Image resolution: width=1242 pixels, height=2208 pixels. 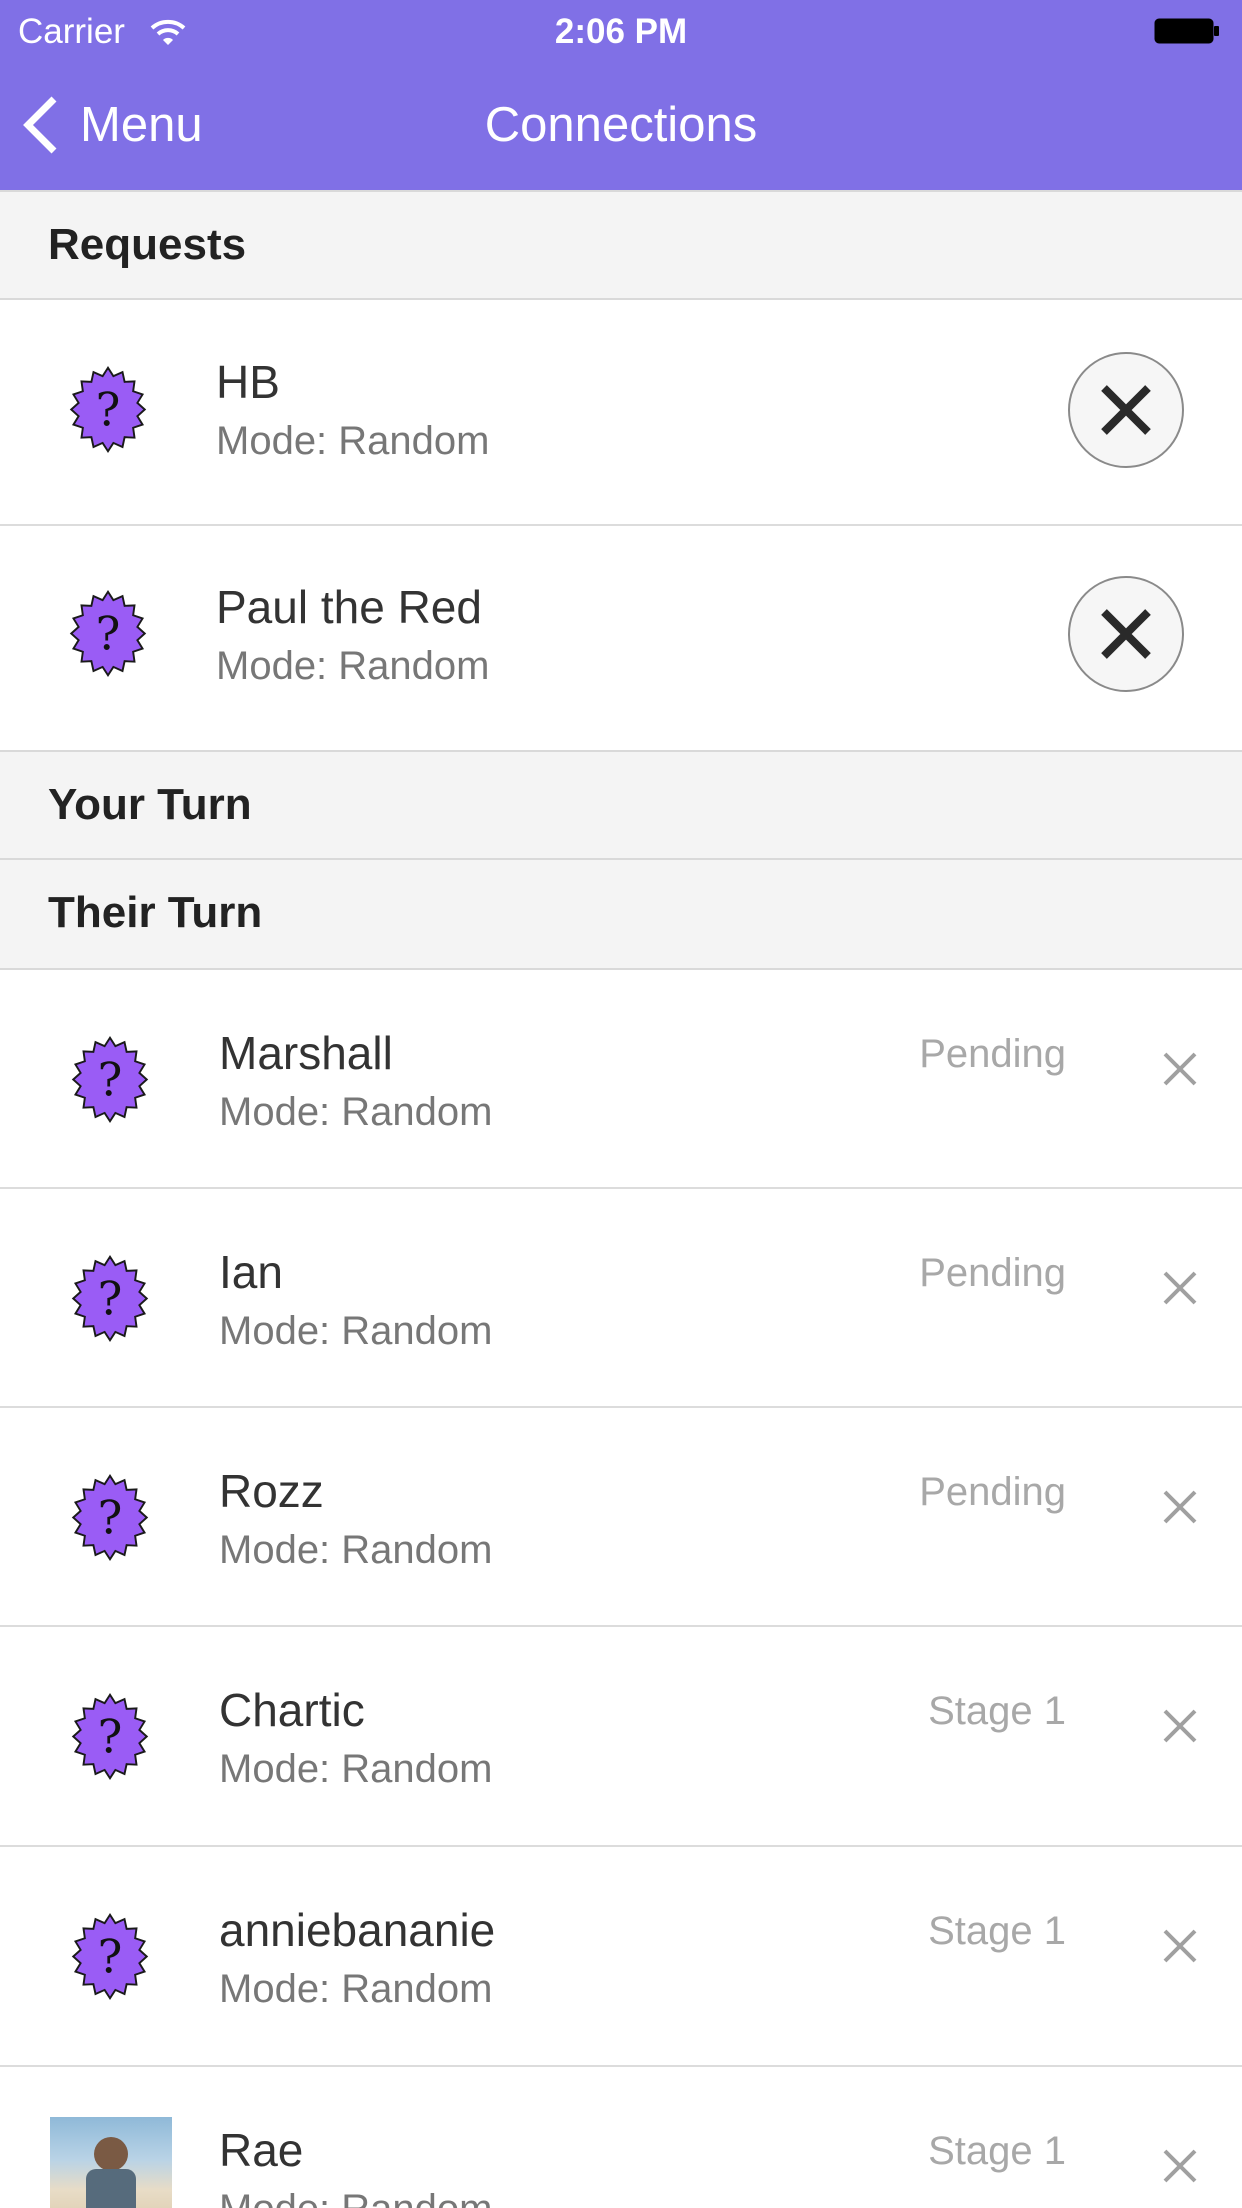 I want to click on player-name: Chartic, so click(x=292, y=1710).